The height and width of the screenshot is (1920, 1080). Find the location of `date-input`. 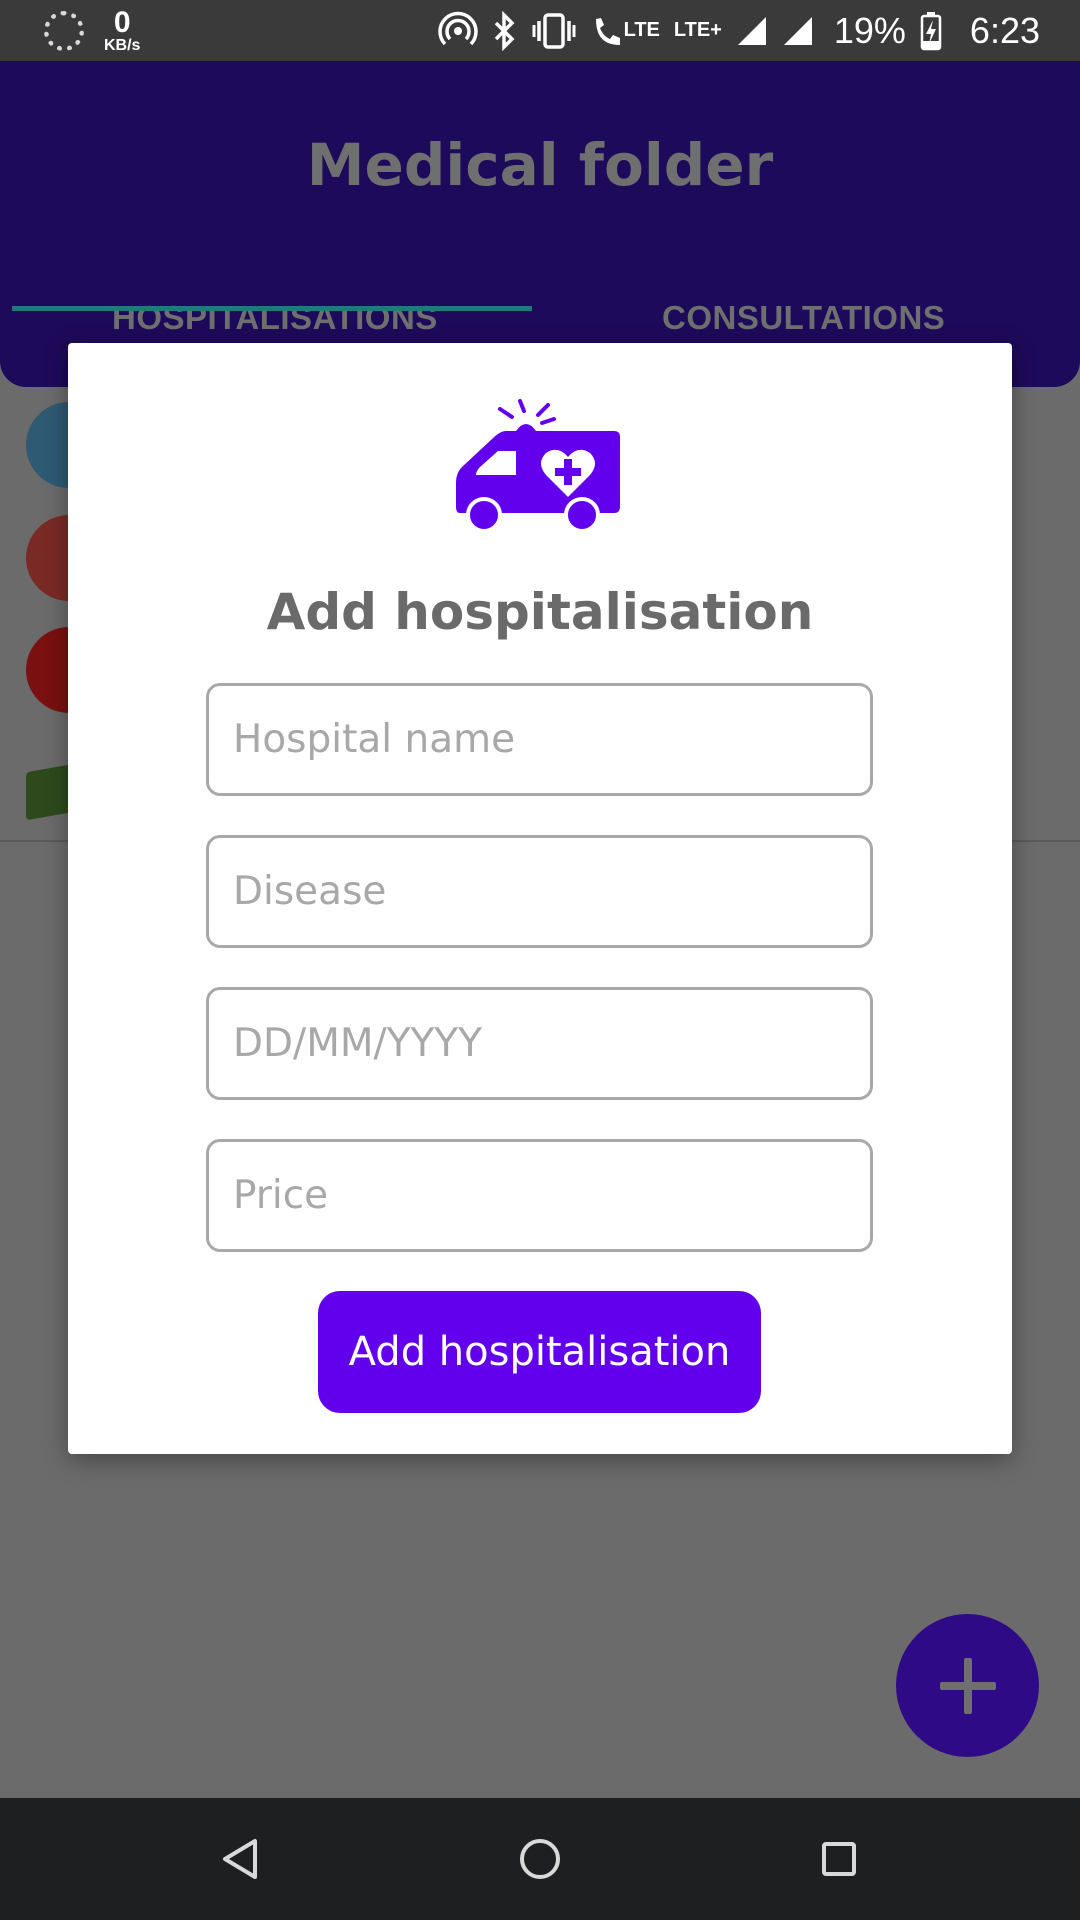

date-input is located at coordinates (539, 1043).